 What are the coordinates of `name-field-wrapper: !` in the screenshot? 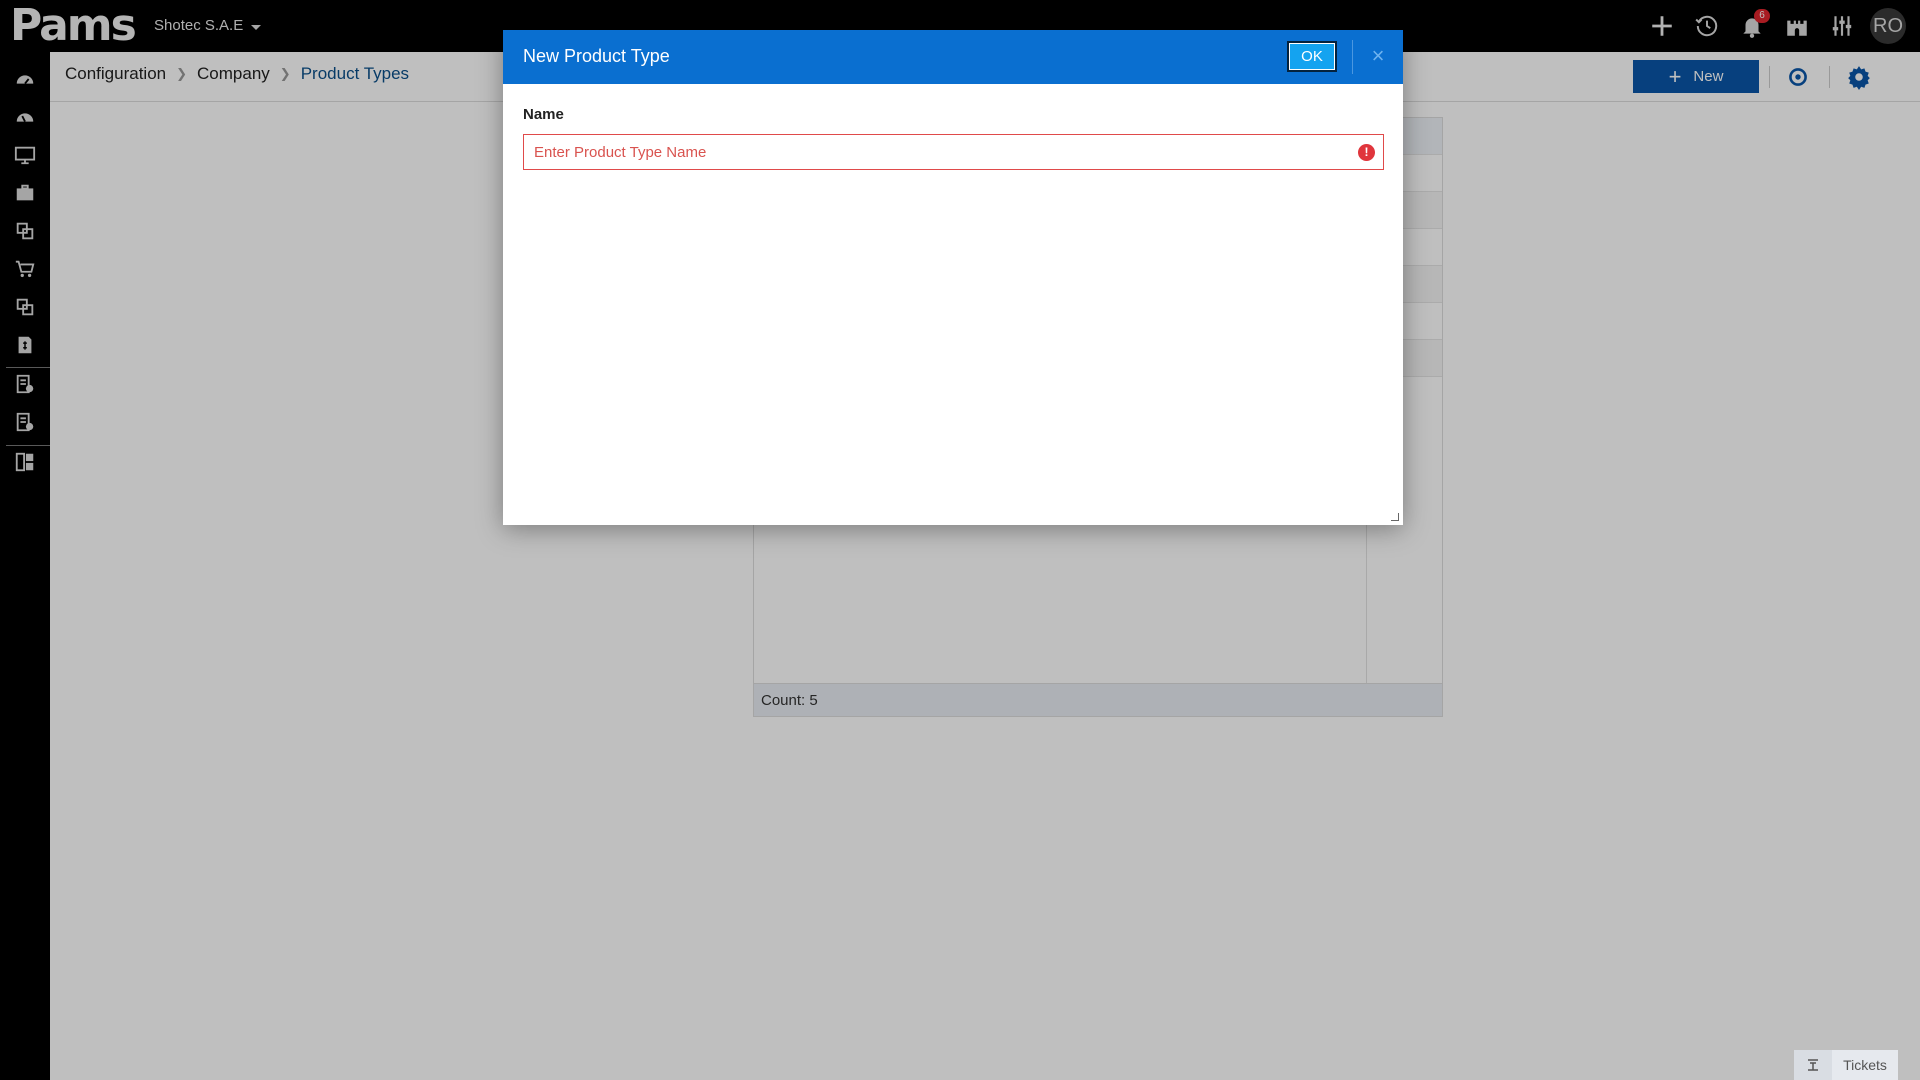 It's located at (953, 152).